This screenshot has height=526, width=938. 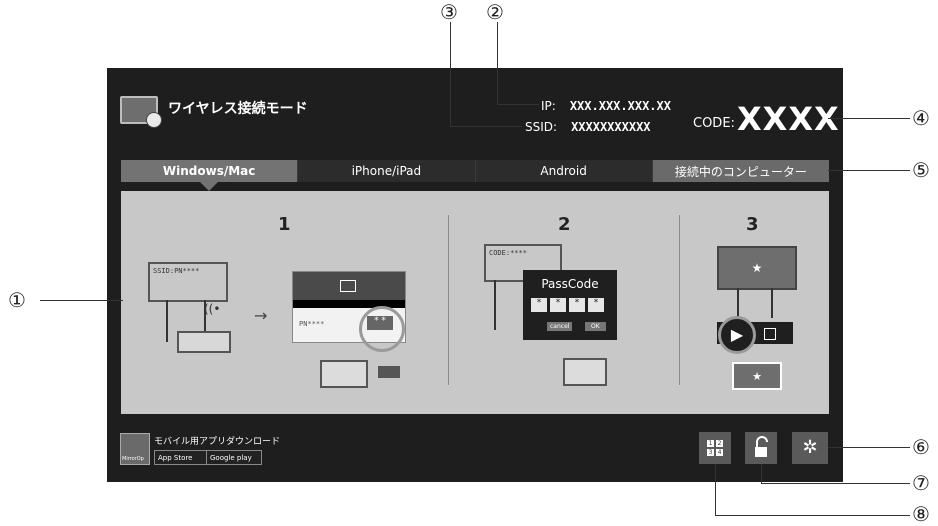 I want to click on app-store-badge: App Store, so click(x=181, y=457).